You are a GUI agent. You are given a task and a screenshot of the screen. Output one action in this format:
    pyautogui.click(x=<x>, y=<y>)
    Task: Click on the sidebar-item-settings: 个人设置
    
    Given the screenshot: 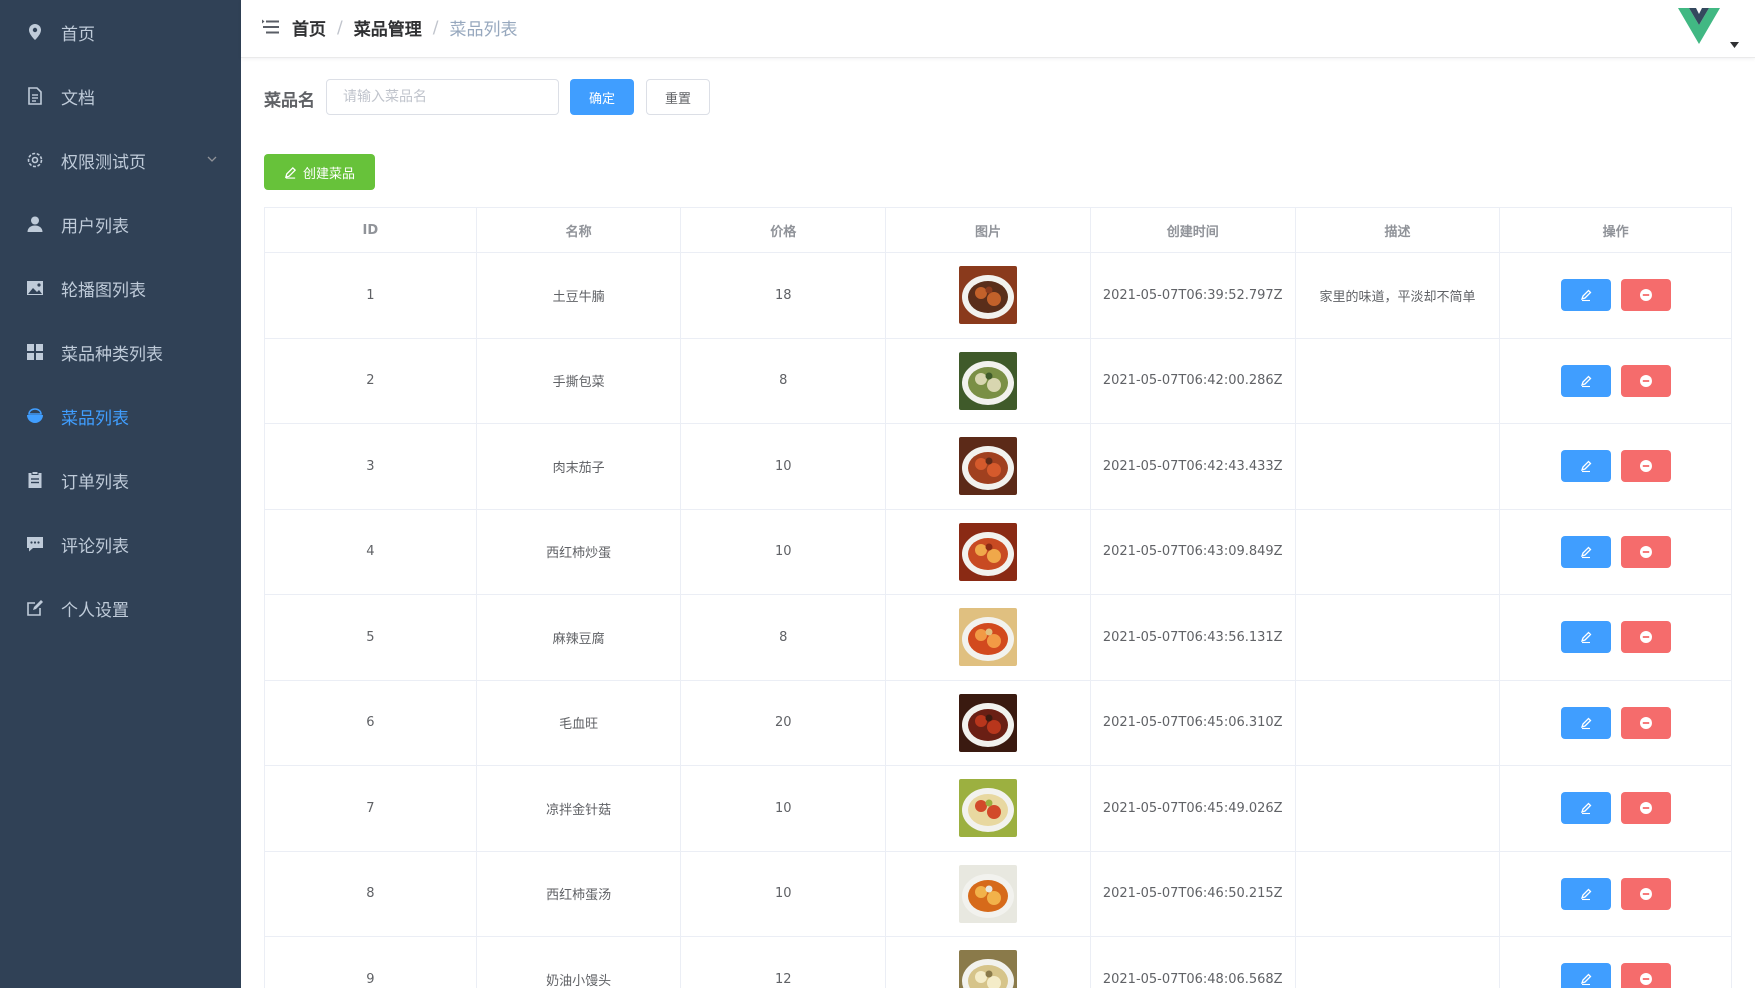 What is the action you would take?
    pyautogui.click(x=120, y=608)
    